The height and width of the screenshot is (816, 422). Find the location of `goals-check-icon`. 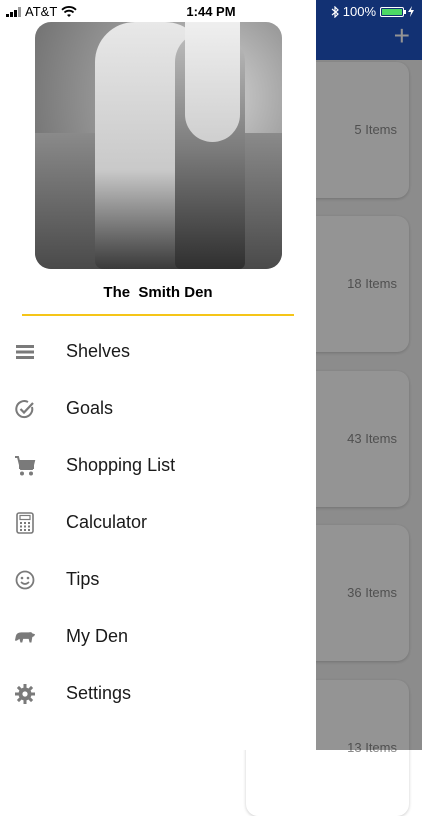

goals-check-icon is located at coordinates (25, 409).